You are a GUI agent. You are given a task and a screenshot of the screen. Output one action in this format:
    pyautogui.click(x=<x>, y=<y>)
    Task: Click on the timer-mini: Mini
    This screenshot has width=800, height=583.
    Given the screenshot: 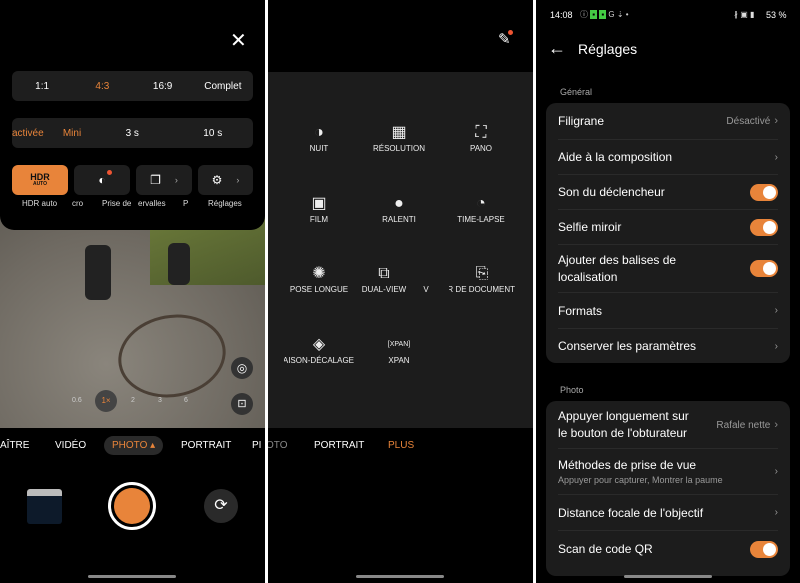 What is the action you would take?
    pyautogui.click(x=72, y=133)
    